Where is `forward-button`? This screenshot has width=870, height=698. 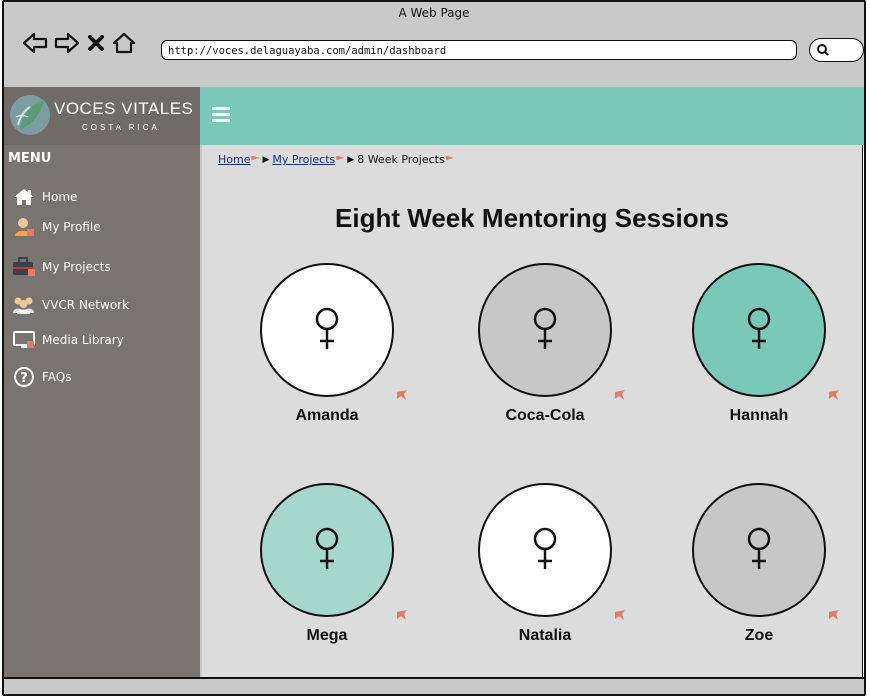 forward-button is located at coordinates (67, 43).